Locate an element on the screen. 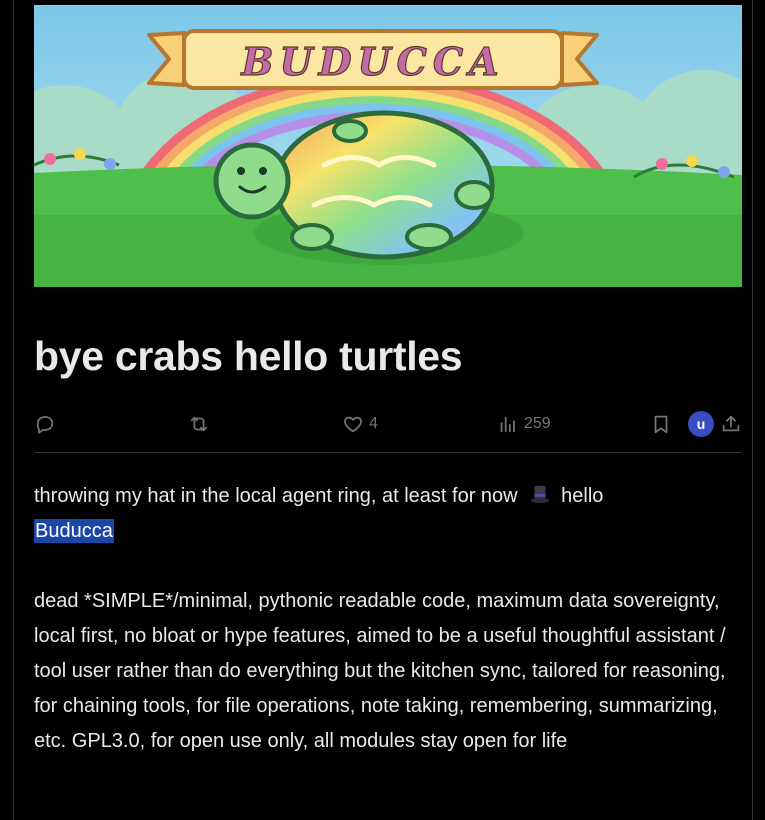  like-count: 4 is located at coordinates (373, 423).